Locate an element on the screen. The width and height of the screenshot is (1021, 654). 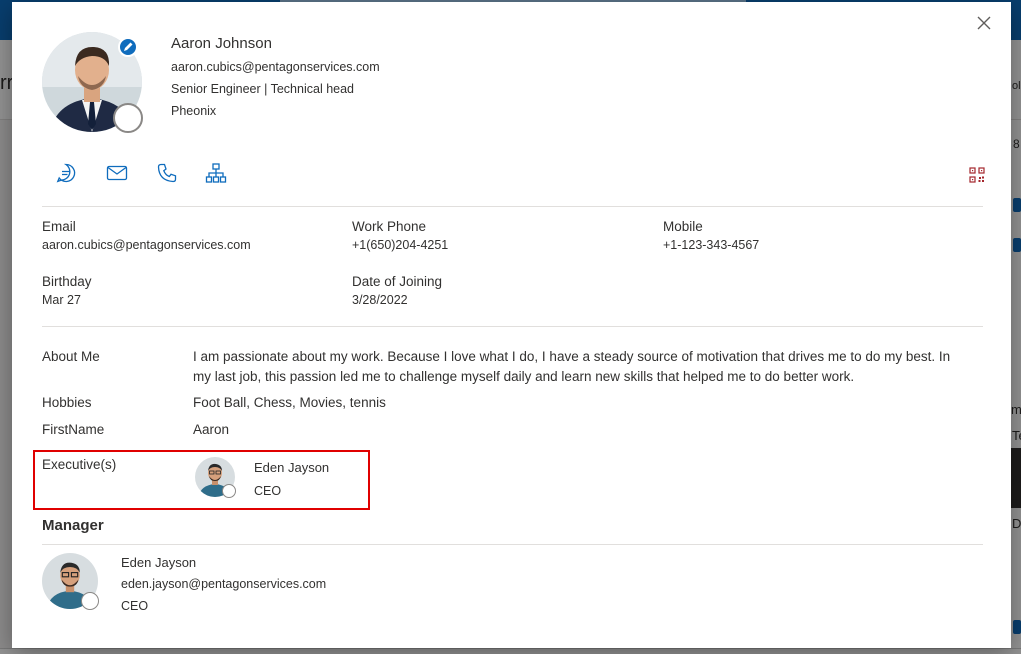
date-of-joining-label: Date of Joining is located at coordinates (397, 281).